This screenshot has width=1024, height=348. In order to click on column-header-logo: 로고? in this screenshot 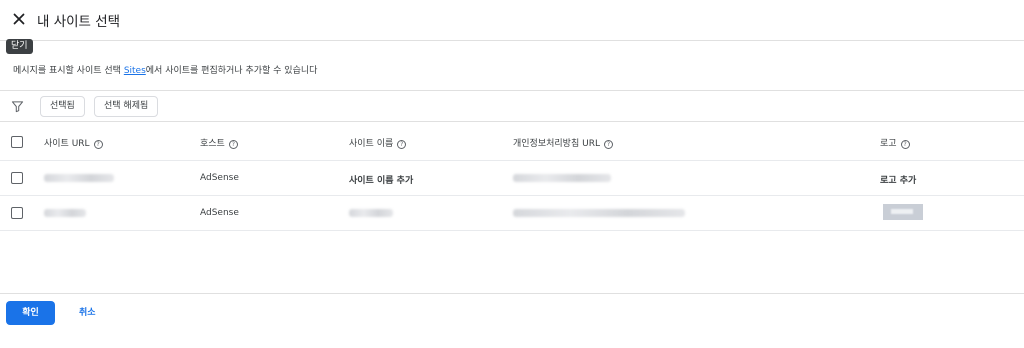, I will do `click(895, 142)`.